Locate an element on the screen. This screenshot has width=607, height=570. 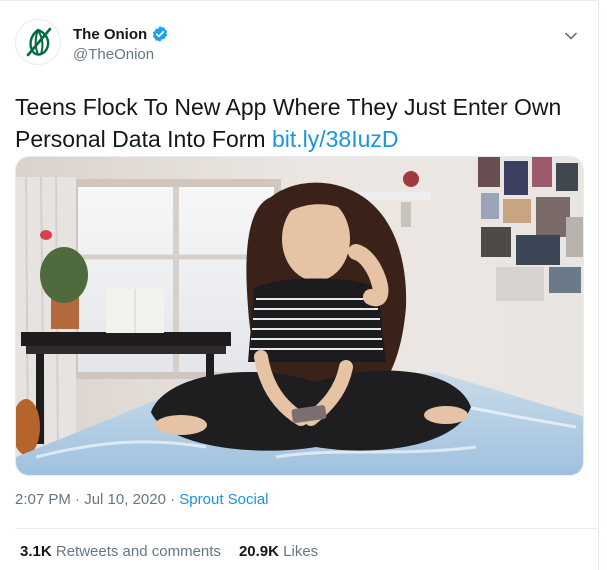
likes-count: 20.9K is located at coordinates (258, 551).